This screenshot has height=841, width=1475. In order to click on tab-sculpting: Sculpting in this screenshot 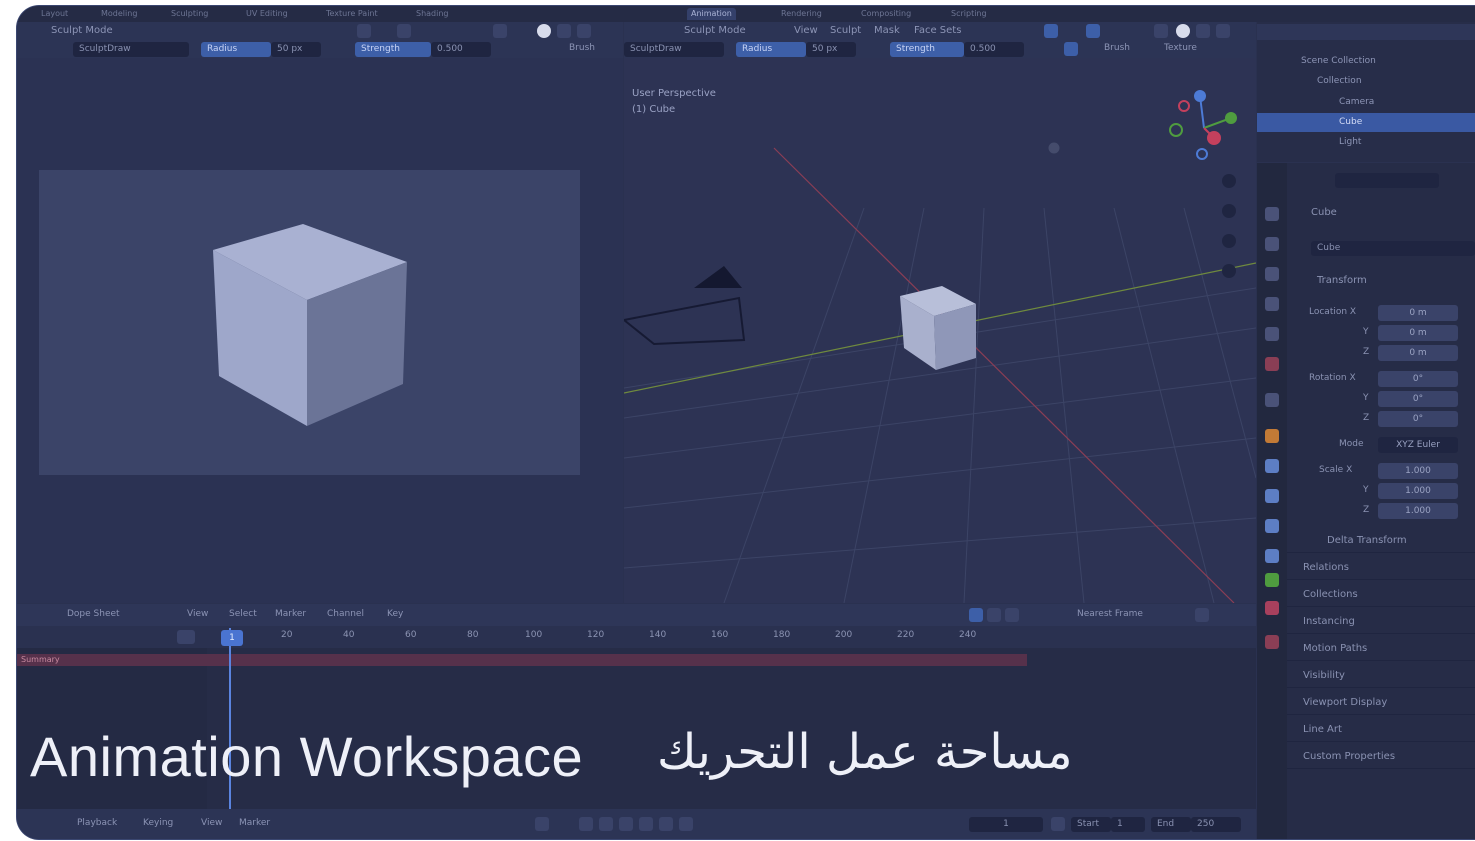, I will do `click(189, 14)`.